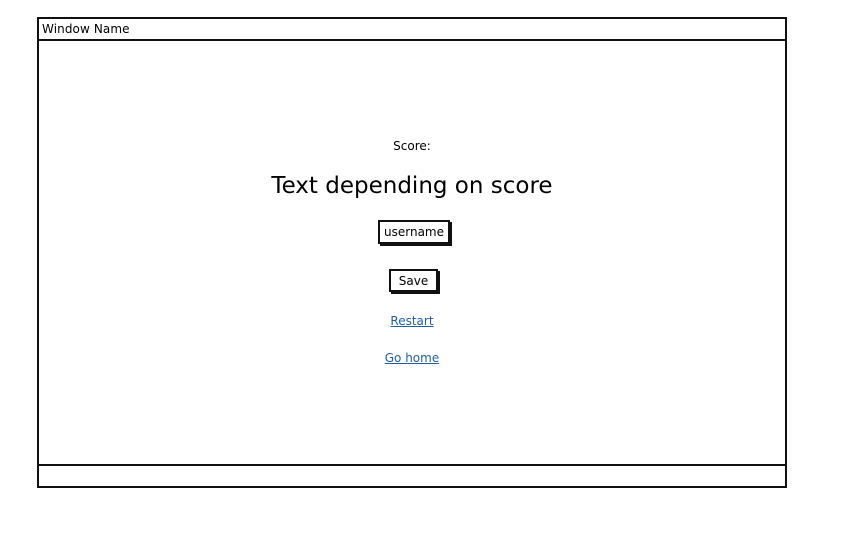 Image resolution: width=844 pixels, height=554 pixels. I want to click on username-input, so click(414, 232).